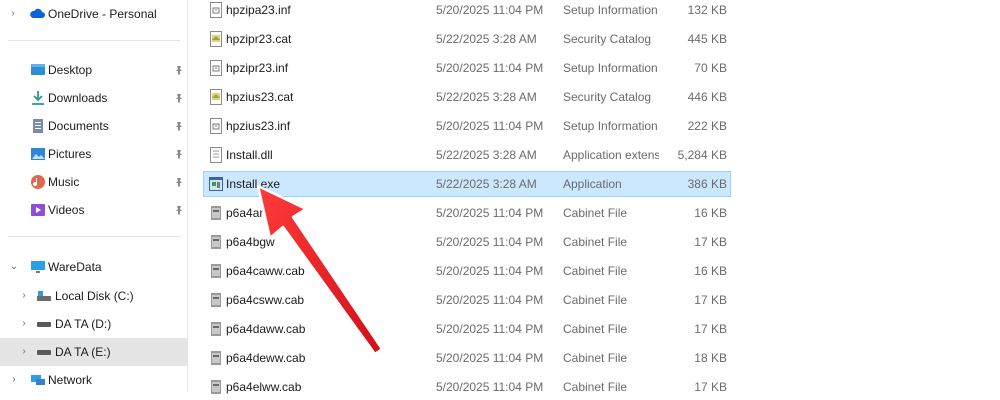 The height and width of the screenshot is (400, 1000). I want to click on nav-item-data-d: › DA TA (D:), so click(94, 324).